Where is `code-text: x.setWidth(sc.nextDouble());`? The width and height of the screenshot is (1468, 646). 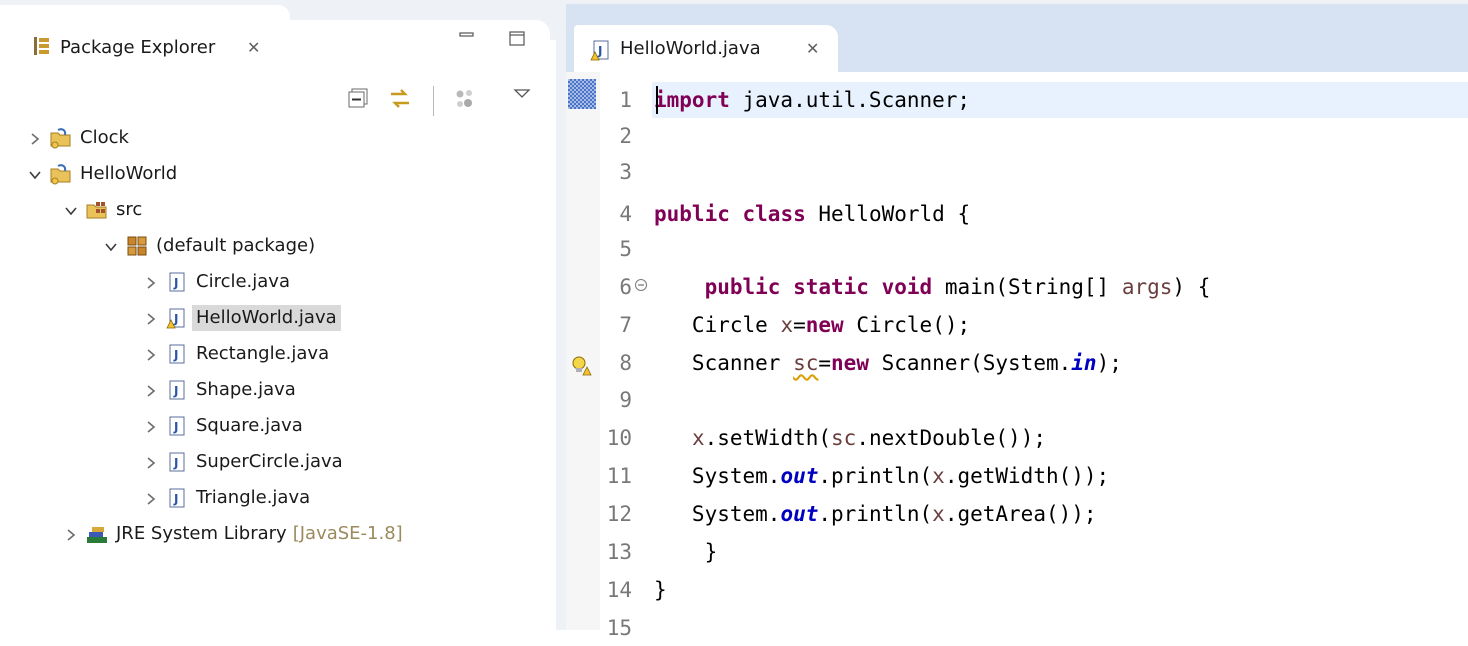 code-text: x.setWidth(sc.nextDouble()); is located at coordinates (850, 438).